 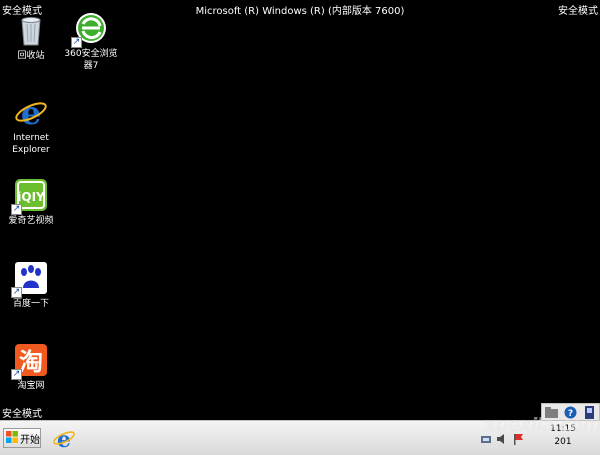 What do you see at coordinates (542, 425) in the screenshot?
I see `site-watermark: xuexila.com` at bounding box center [542, 425].